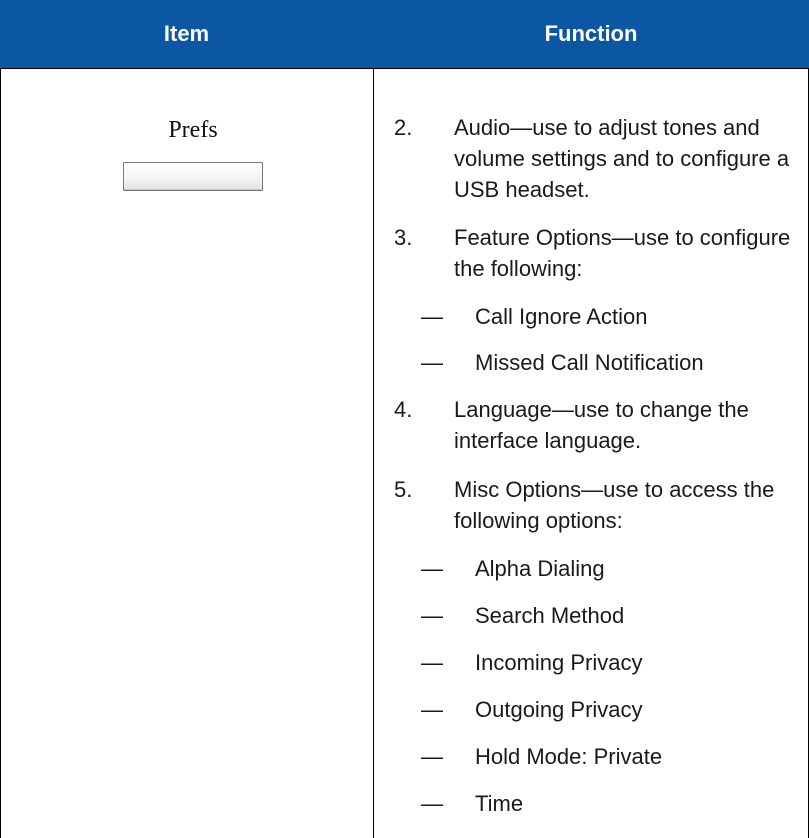 This screenshot has width=809, height=838. What do you see at coordinates (193, 176) in the screenshot?
I see `prefs-softkey-button` at bounding box center [193, 176].